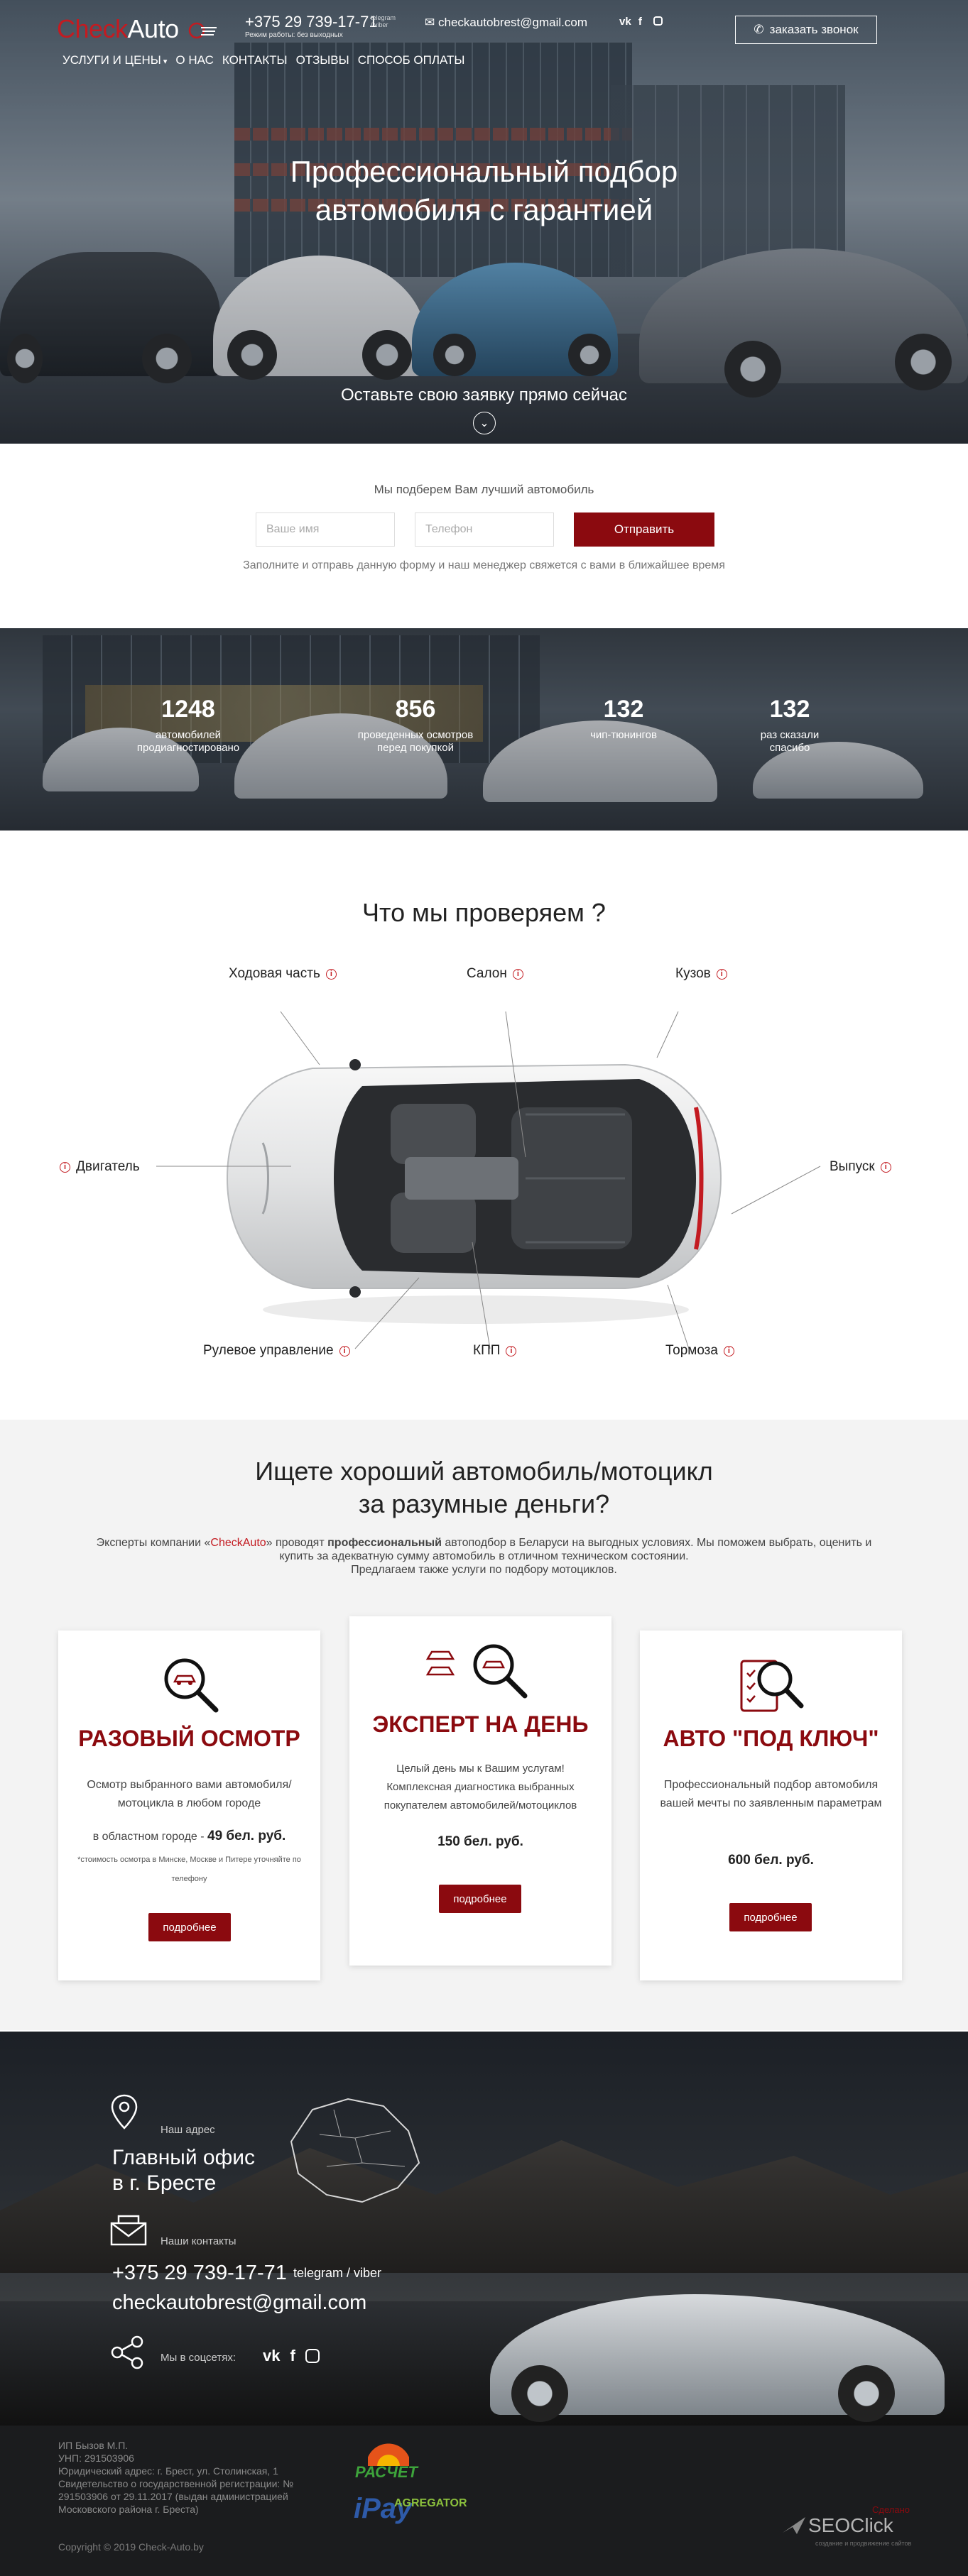 This screenshot has height=2576, width=968. What do you see at coordinates (794, 2525) in the screenshot?
I see `seoclick-arrow-icon` at bounding box center [794, 2525].